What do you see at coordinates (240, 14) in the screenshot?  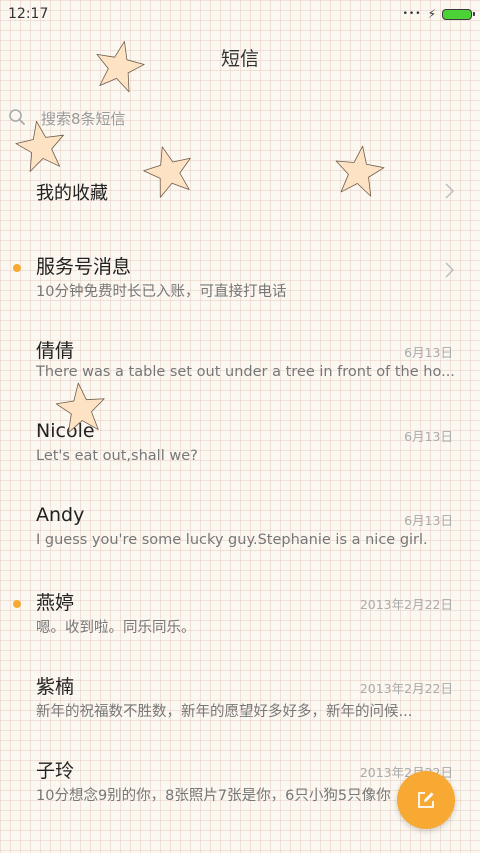 I see `status-bar: 12:17 ••• ⚡` at bounding box center [240, 14].